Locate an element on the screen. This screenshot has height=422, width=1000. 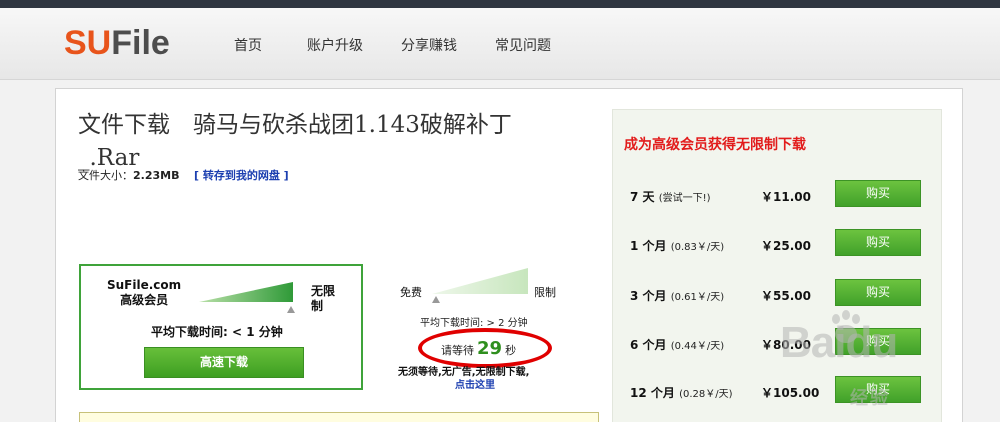
baidu-jingyan-watermark: Baidu 经验 is located at coordinates (890, 366).